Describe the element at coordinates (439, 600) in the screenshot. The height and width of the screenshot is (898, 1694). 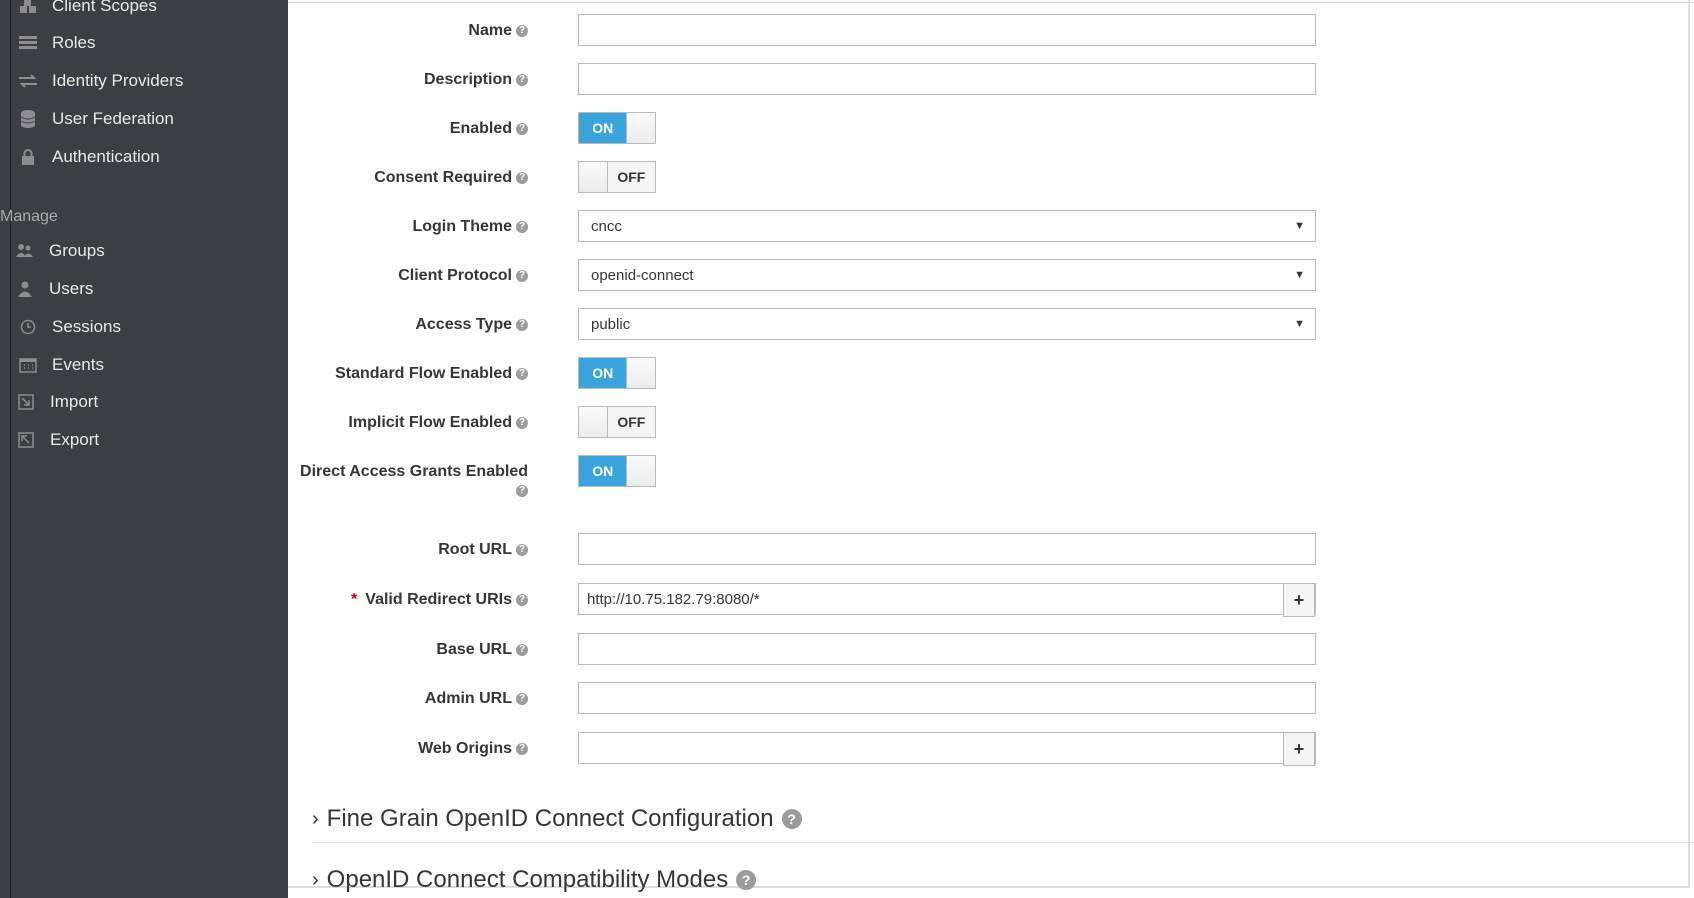
I see `valid-redirect-label: * Valid Redirect URIs ?` at that location.